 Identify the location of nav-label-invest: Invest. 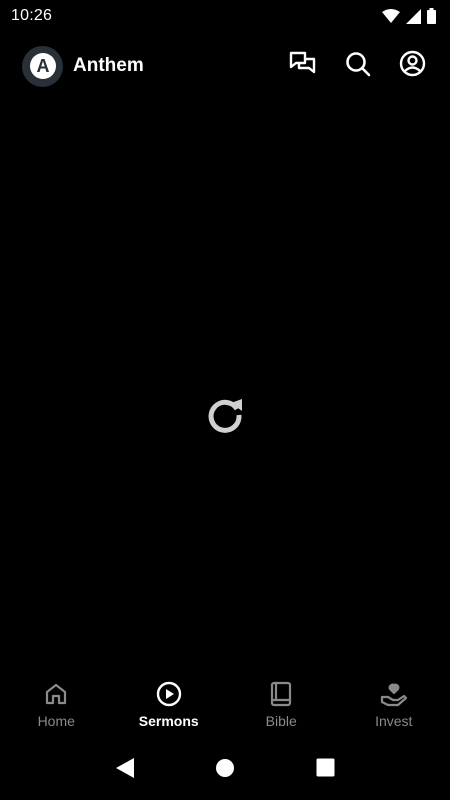
(394, 721).